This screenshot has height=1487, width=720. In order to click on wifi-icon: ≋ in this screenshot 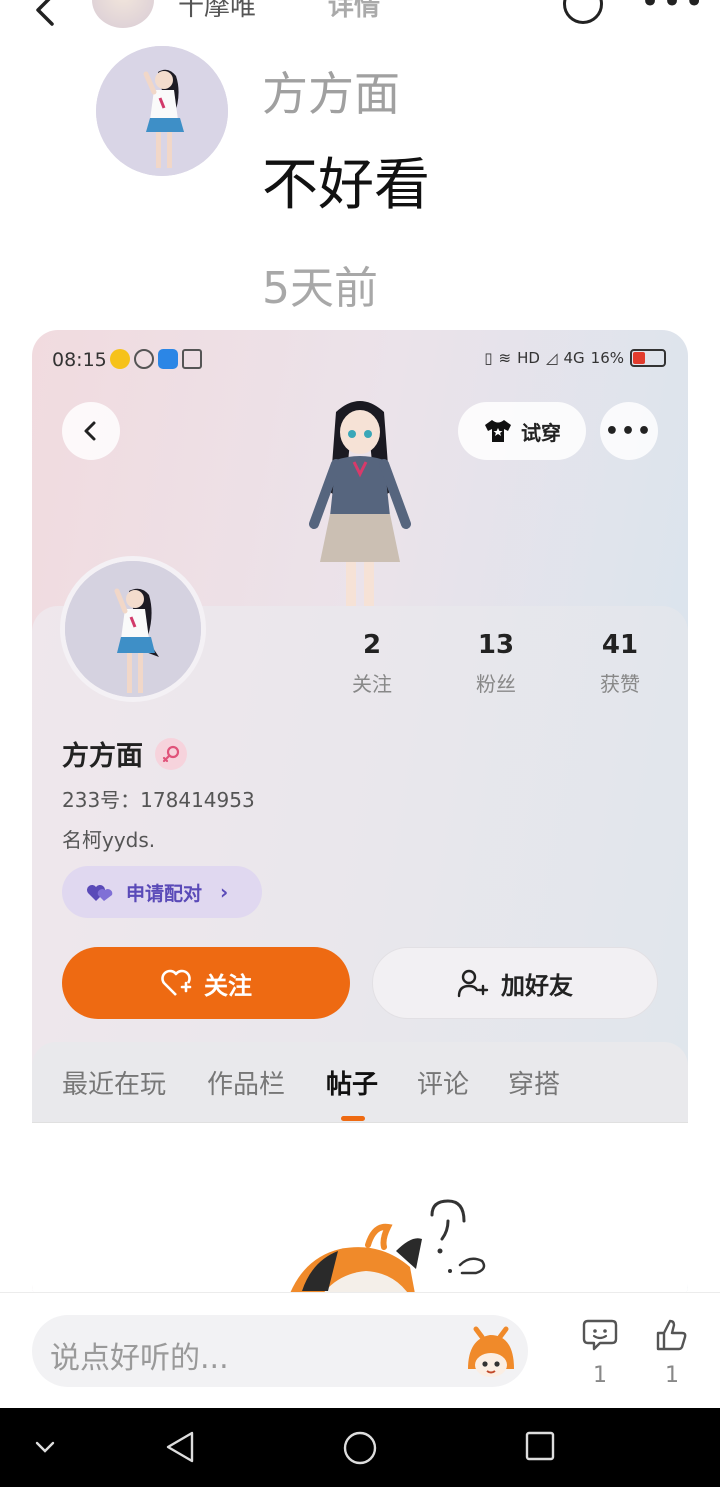, I will do `click(505, 358)`.